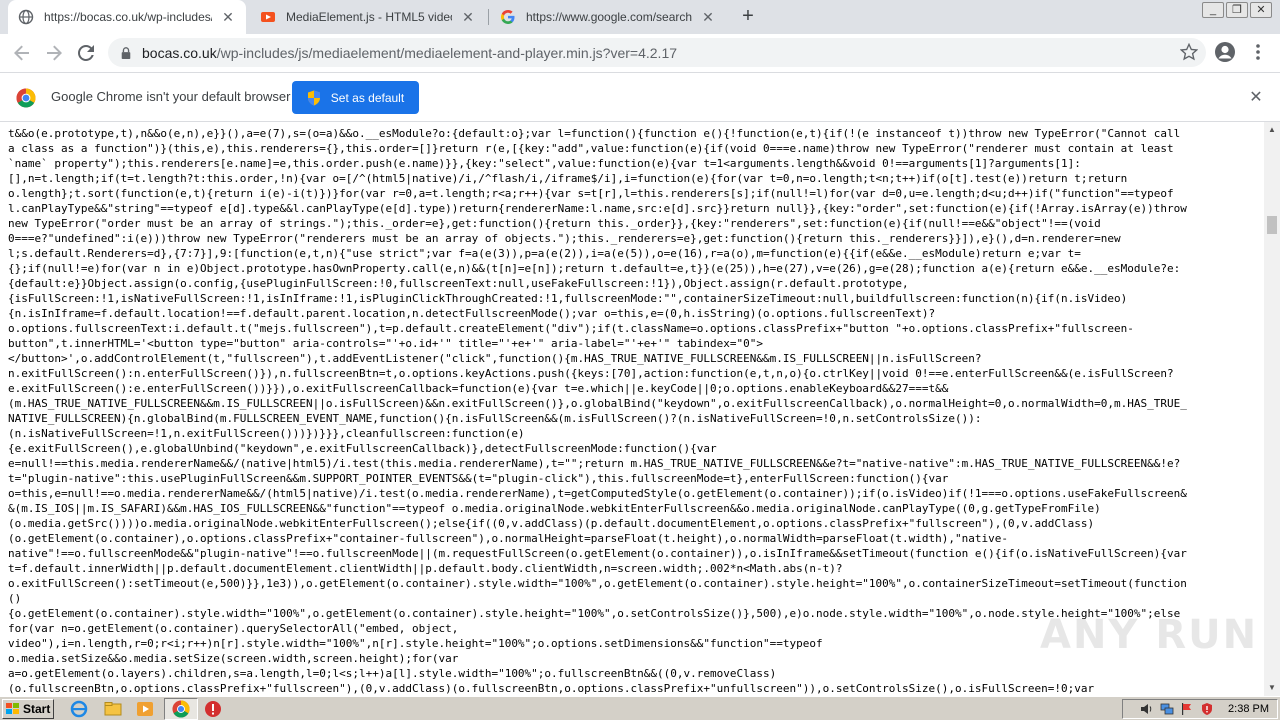  I want to click on scroll-down-arrow-icon: ▼, so click(1272, 688).